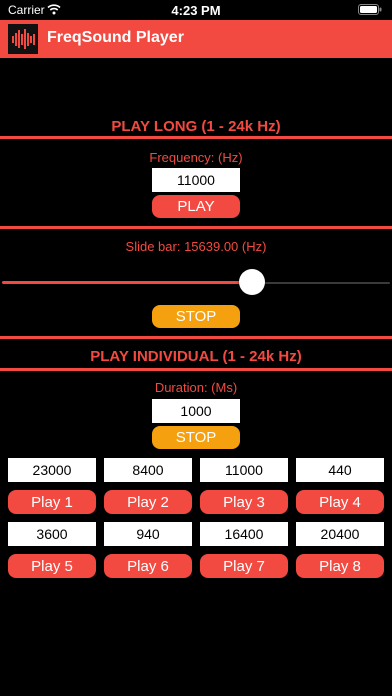 The image size is (392, 696). What do you see at coordinates (196, 437) in the screenshot?
I see `individual-stop-button: STOP` at bounding box center [196, 437].